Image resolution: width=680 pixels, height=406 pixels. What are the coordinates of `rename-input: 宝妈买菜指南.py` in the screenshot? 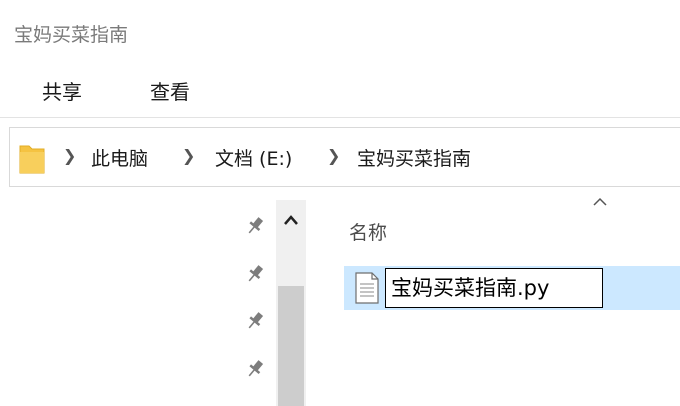 It's located at (494, 288).